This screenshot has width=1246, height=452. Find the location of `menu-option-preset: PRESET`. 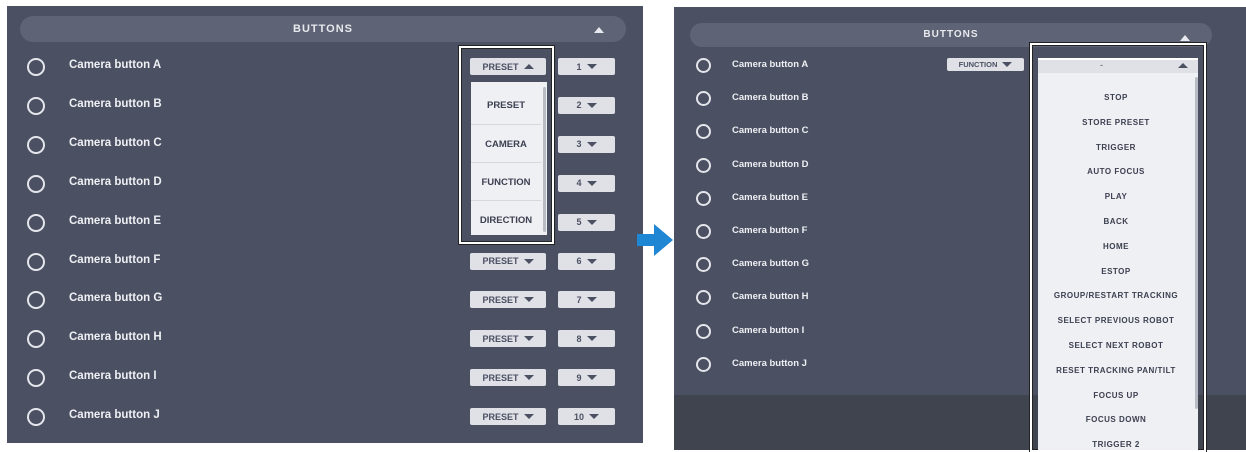

menu-option-preset: PRESET is located at coordinates (506, 105).